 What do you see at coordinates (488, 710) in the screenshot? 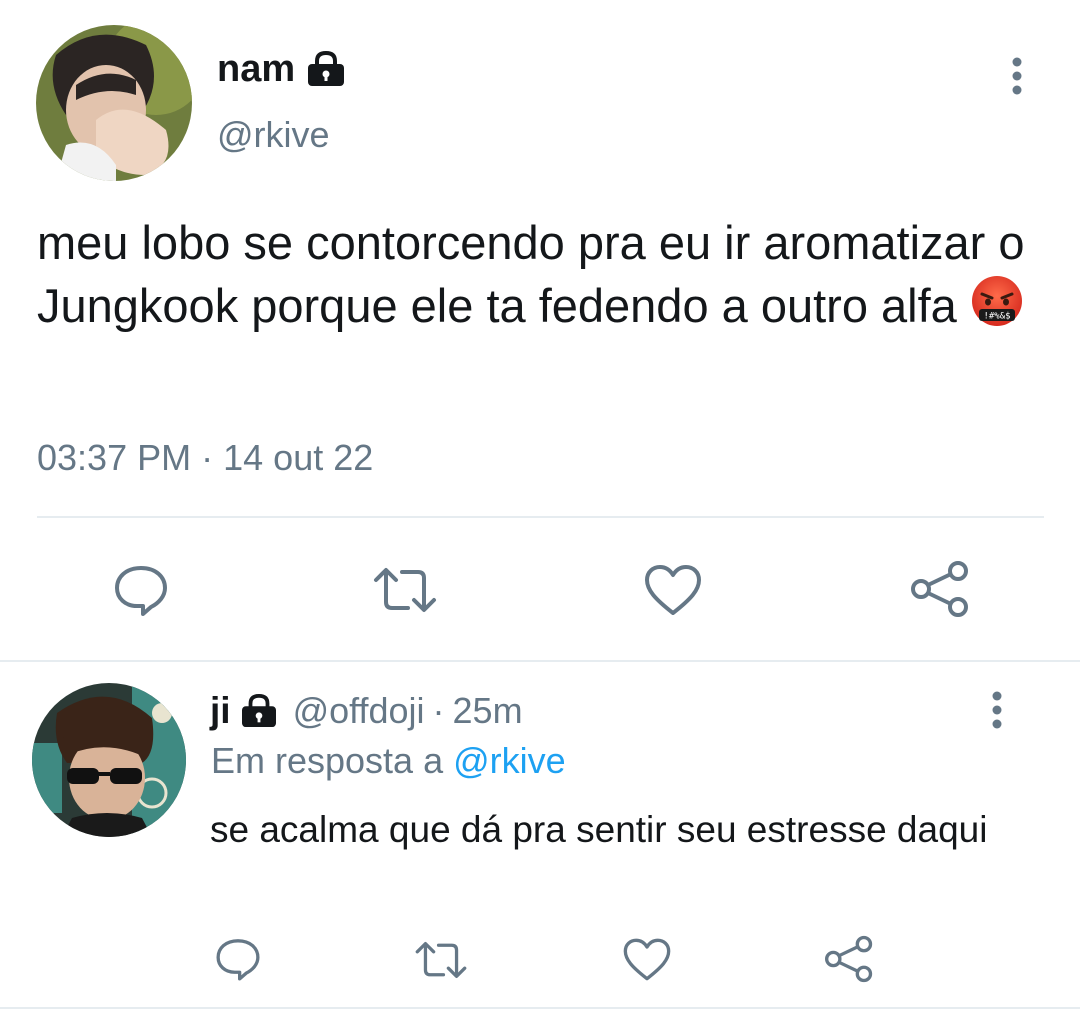
I see `reply-age: 25m` at bounding box center [488, 710].